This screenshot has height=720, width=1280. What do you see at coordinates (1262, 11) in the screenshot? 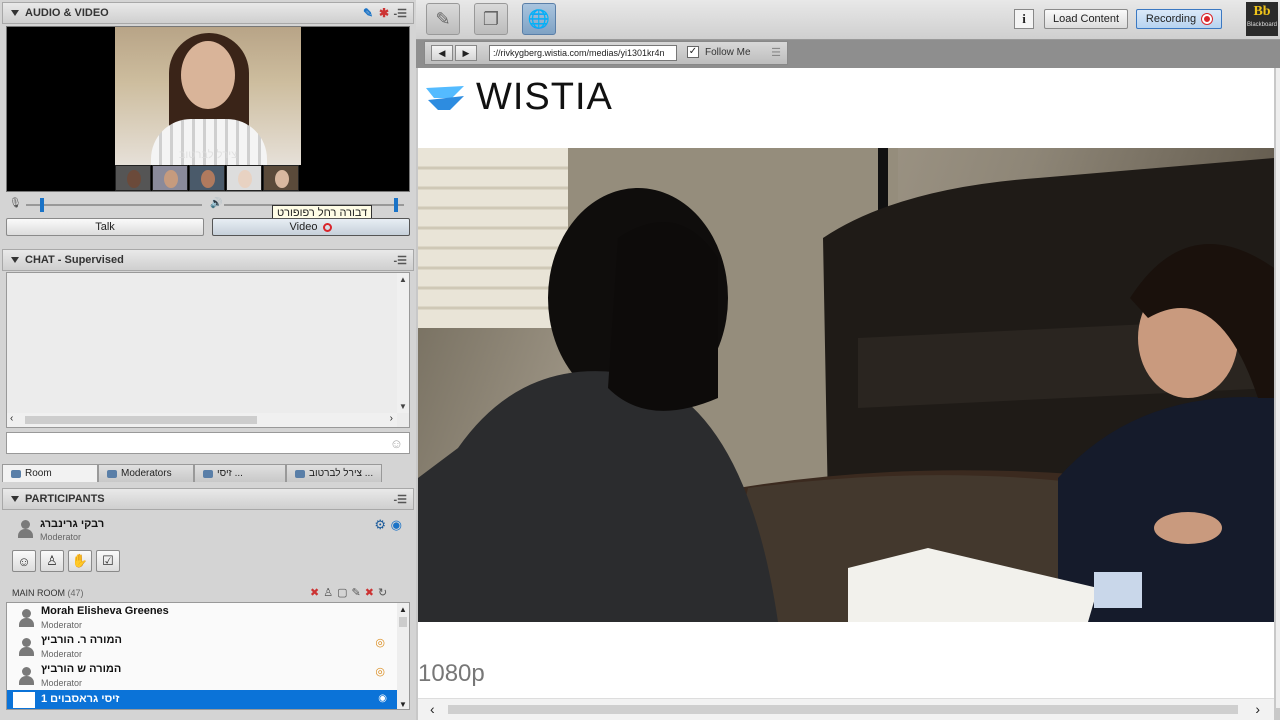
I see `bb-logo-text: Bb` at bounding box center [1262, 11].